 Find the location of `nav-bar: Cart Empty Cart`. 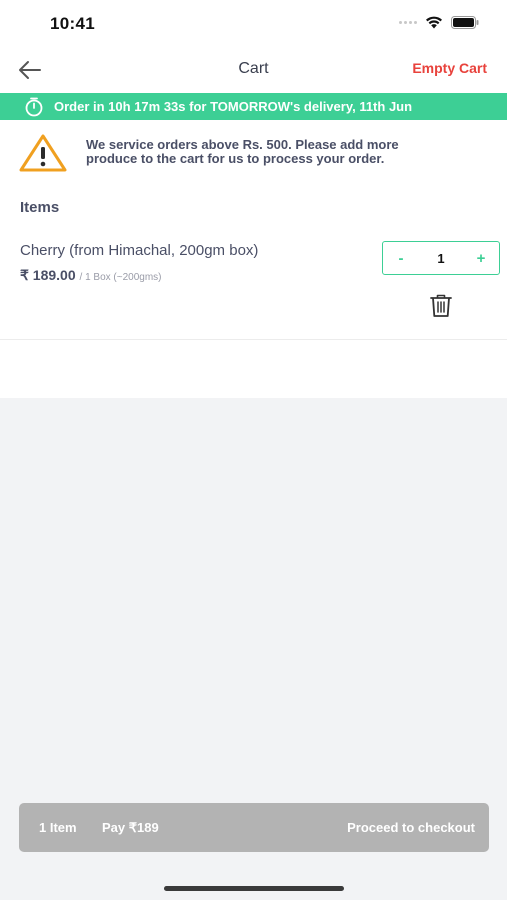

nav-bar: Cart Empty Cart is located at coordinates (253, 70).